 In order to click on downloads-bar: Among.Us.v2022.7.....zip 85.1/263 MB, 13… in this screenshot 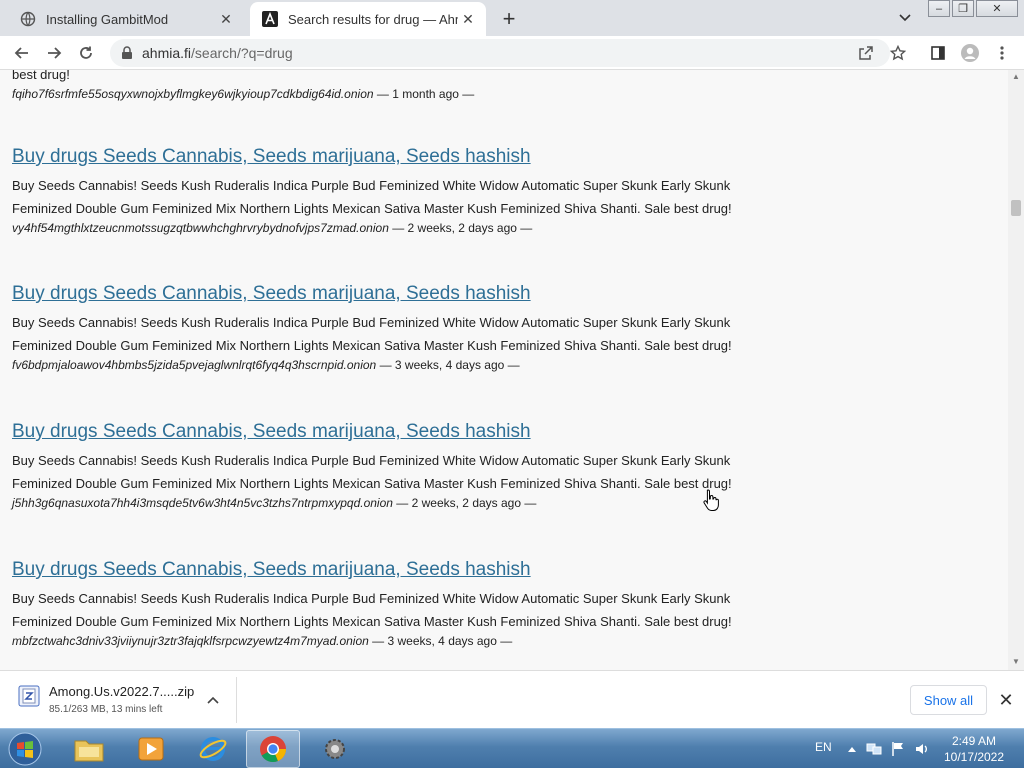, I will do `click(512, 699)`.